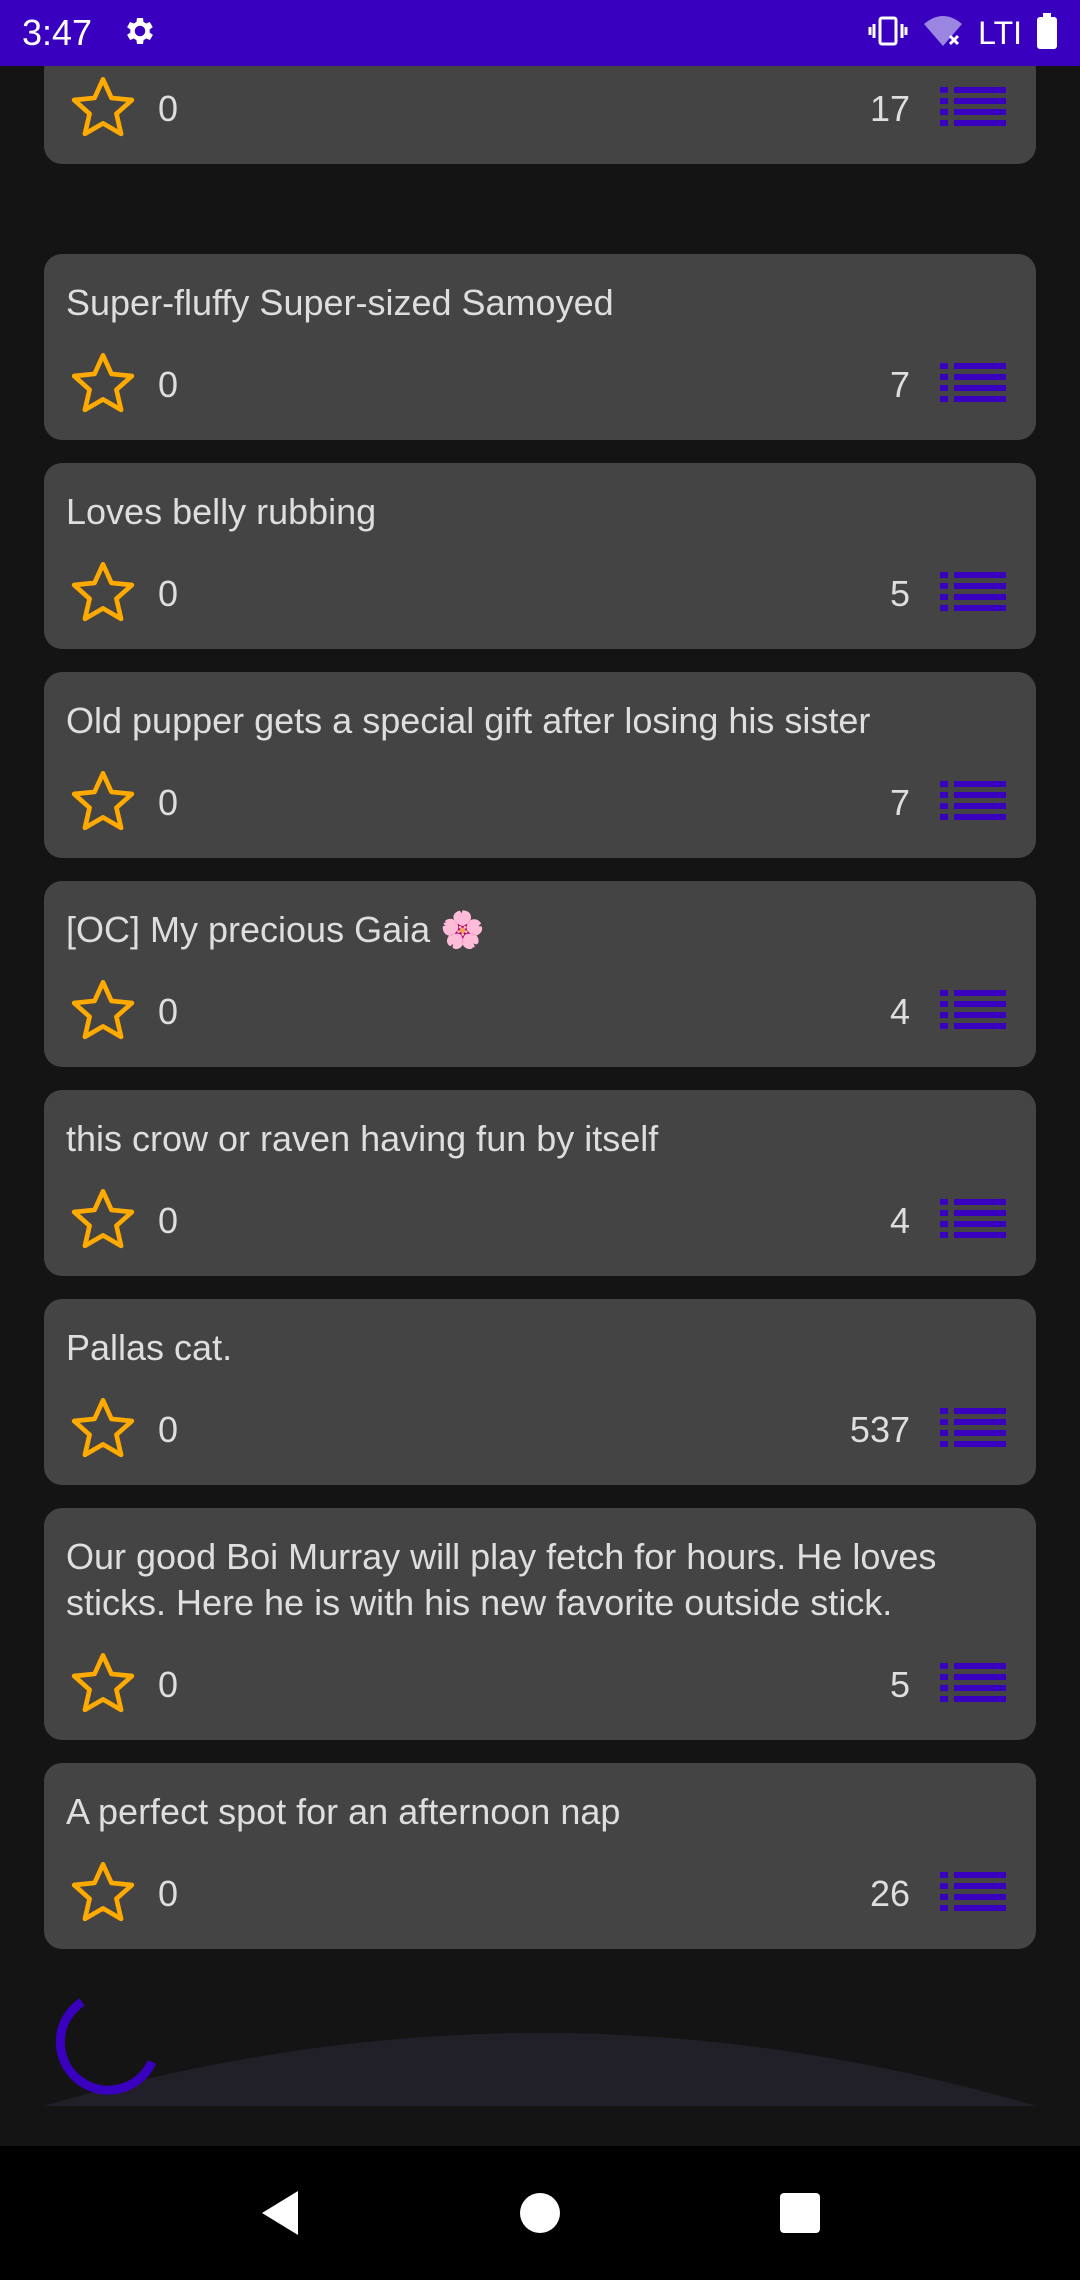 The height and width of the screenshot is (2280, 1080). I want to click on gear-icon, so click(140, 33).